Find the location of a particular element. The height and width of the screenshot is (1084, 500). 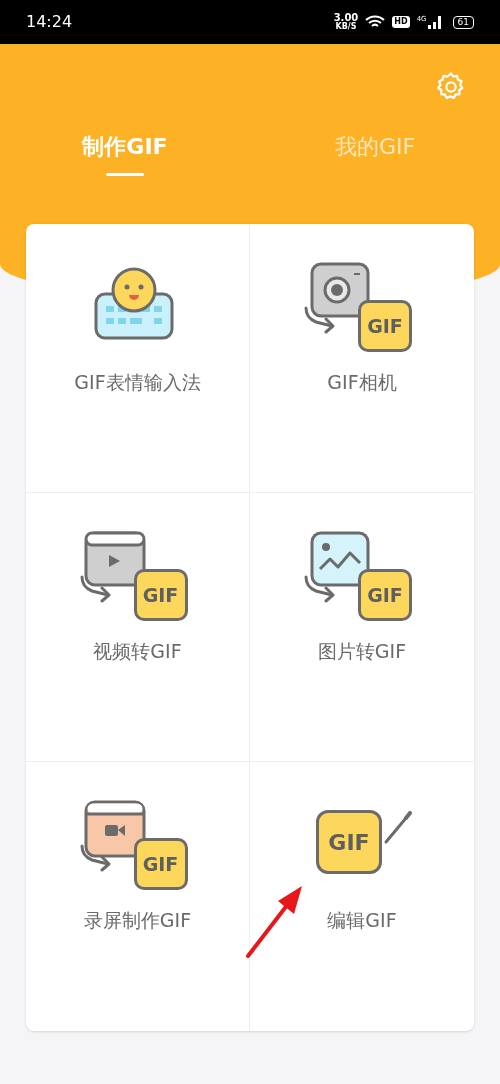

hd-badge: HD is located at coordinates (401, 22).